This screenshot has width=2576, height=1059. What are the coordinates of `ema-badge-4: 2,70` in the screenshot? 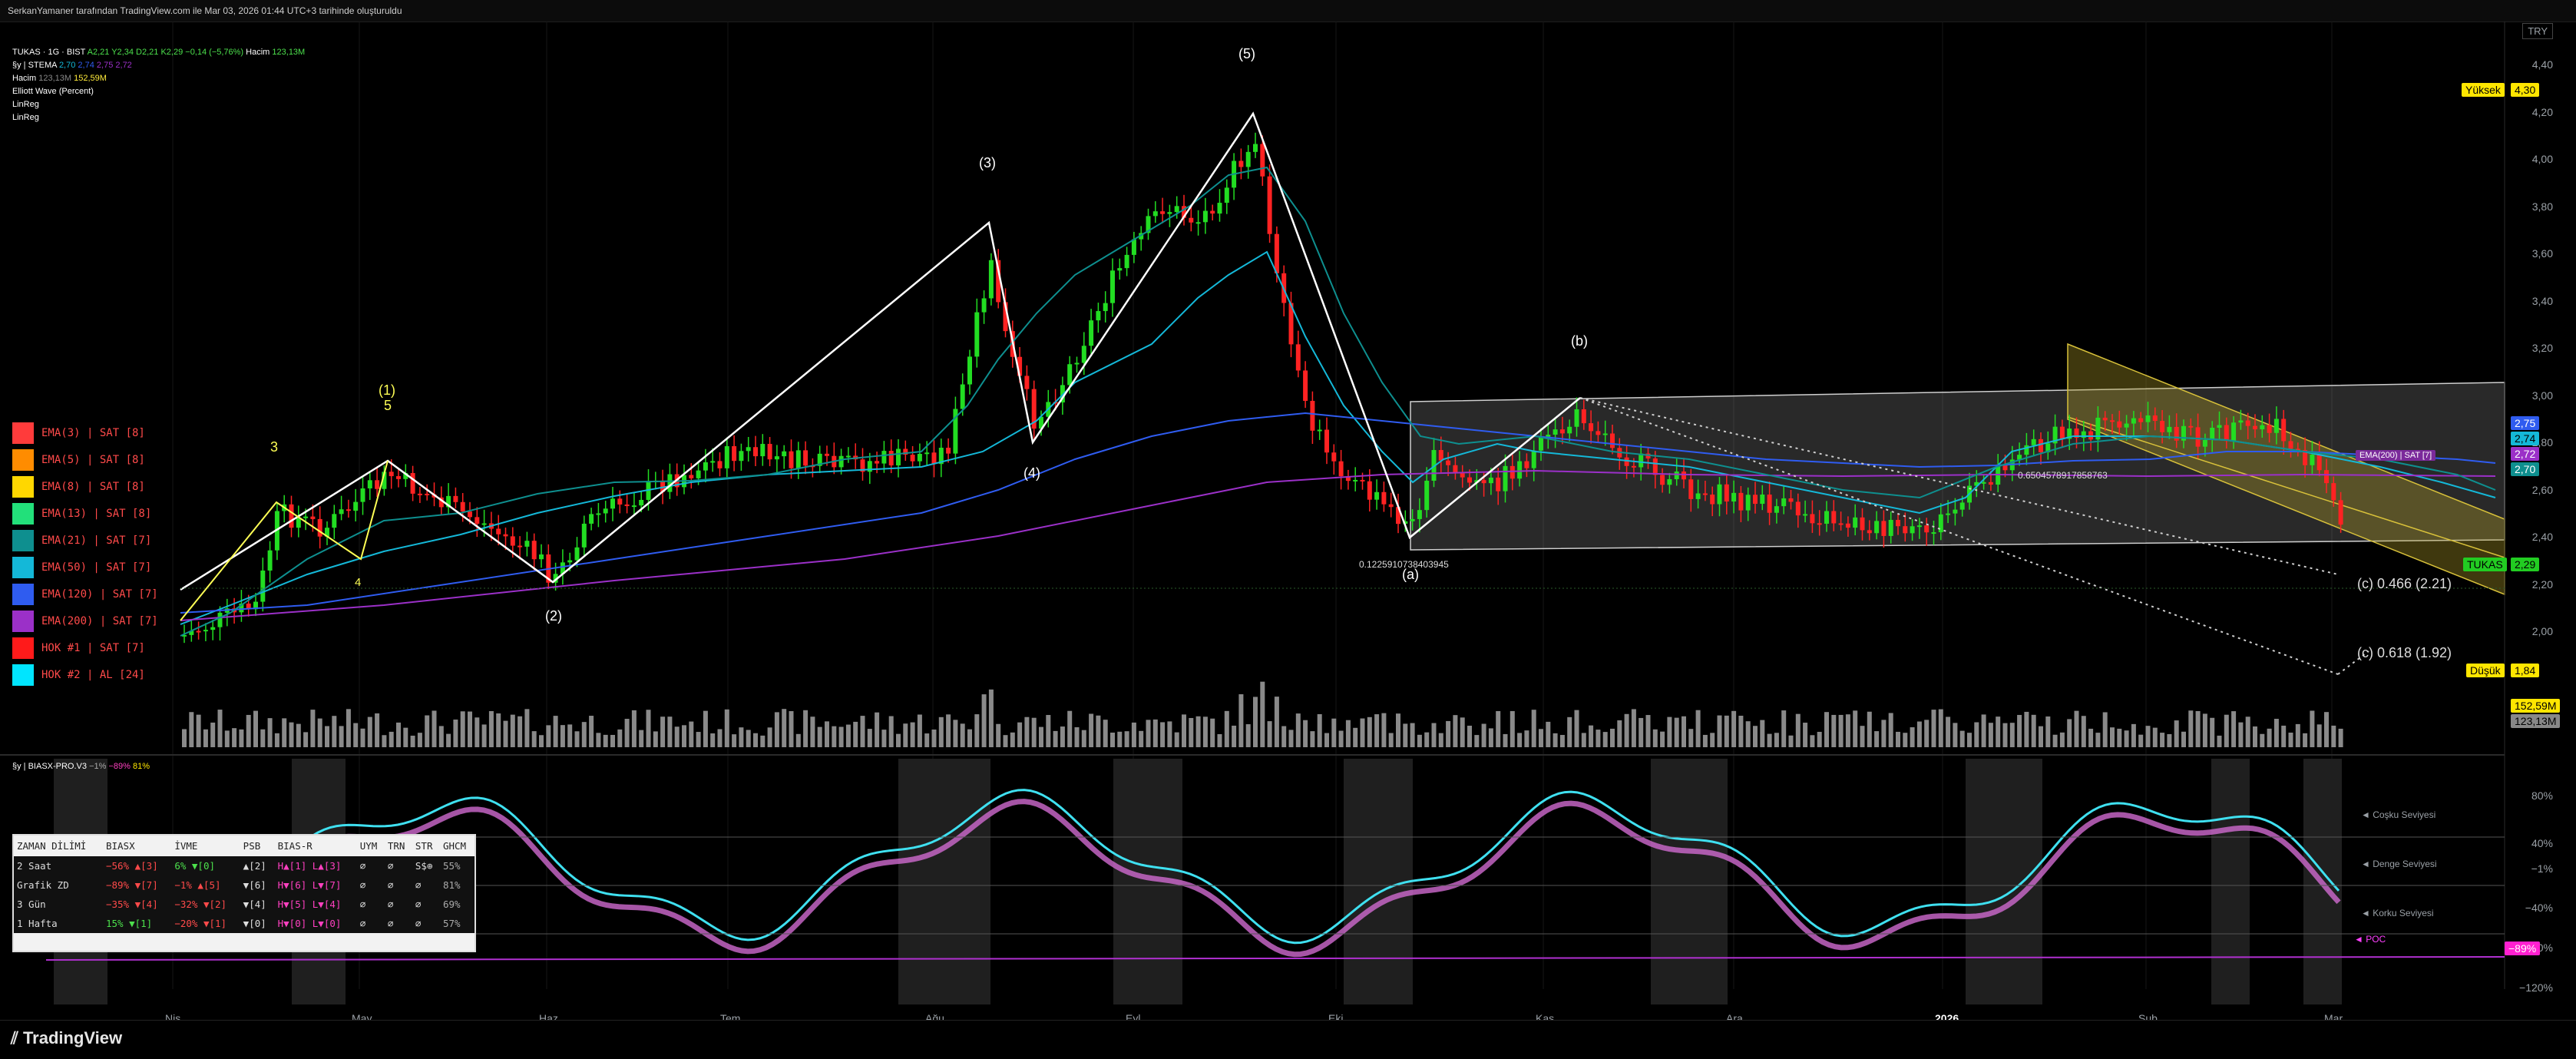 It's located at (2525, 469).